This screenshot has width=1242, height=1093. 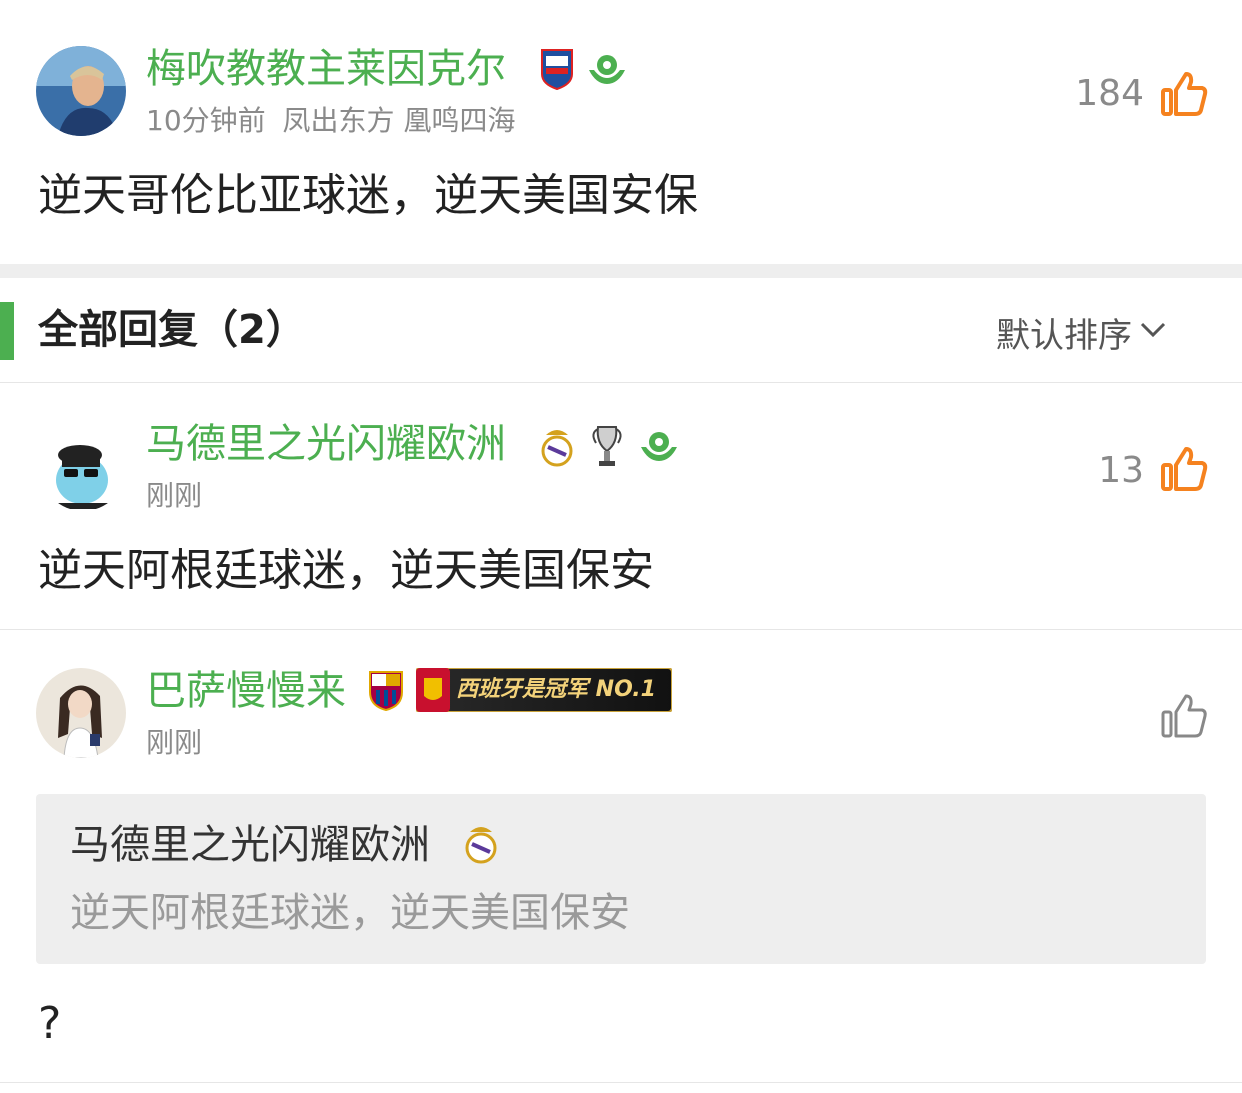 What do you see at coordinates (1121, 470) in the screenshot?
I see `like-count: 13` at bounding box center [1121, 470].